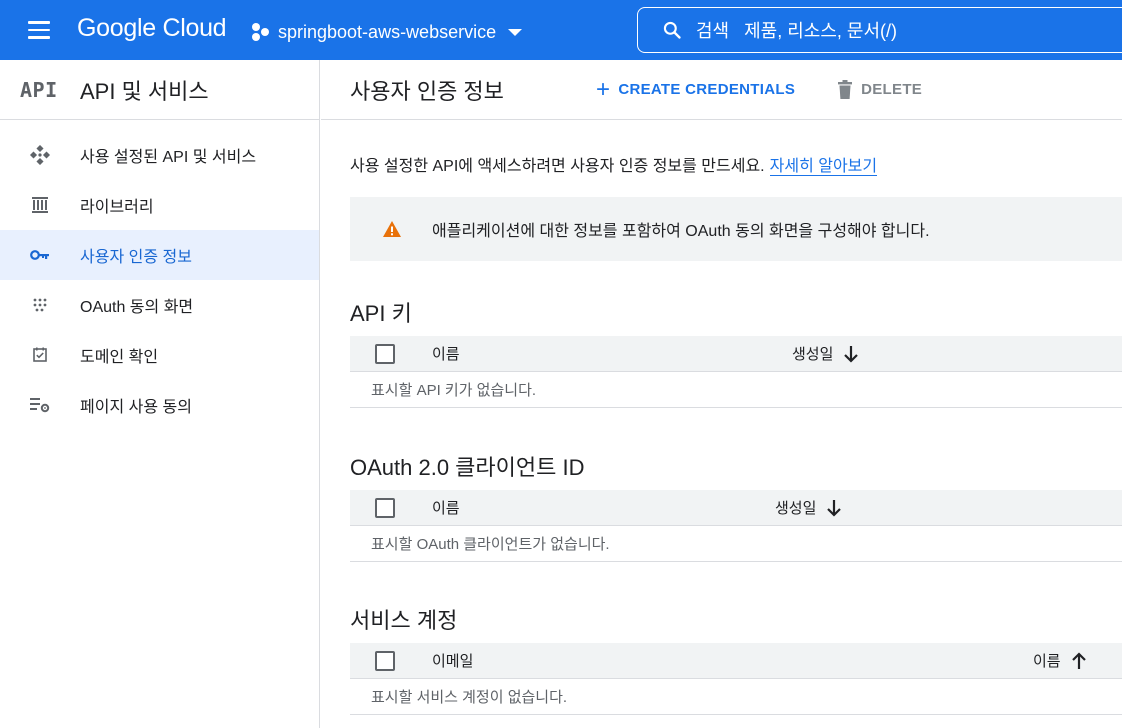  Describe the element at coordinates (39, 30) in the screenshot. I see `hamburger-menu-icon` at that location.